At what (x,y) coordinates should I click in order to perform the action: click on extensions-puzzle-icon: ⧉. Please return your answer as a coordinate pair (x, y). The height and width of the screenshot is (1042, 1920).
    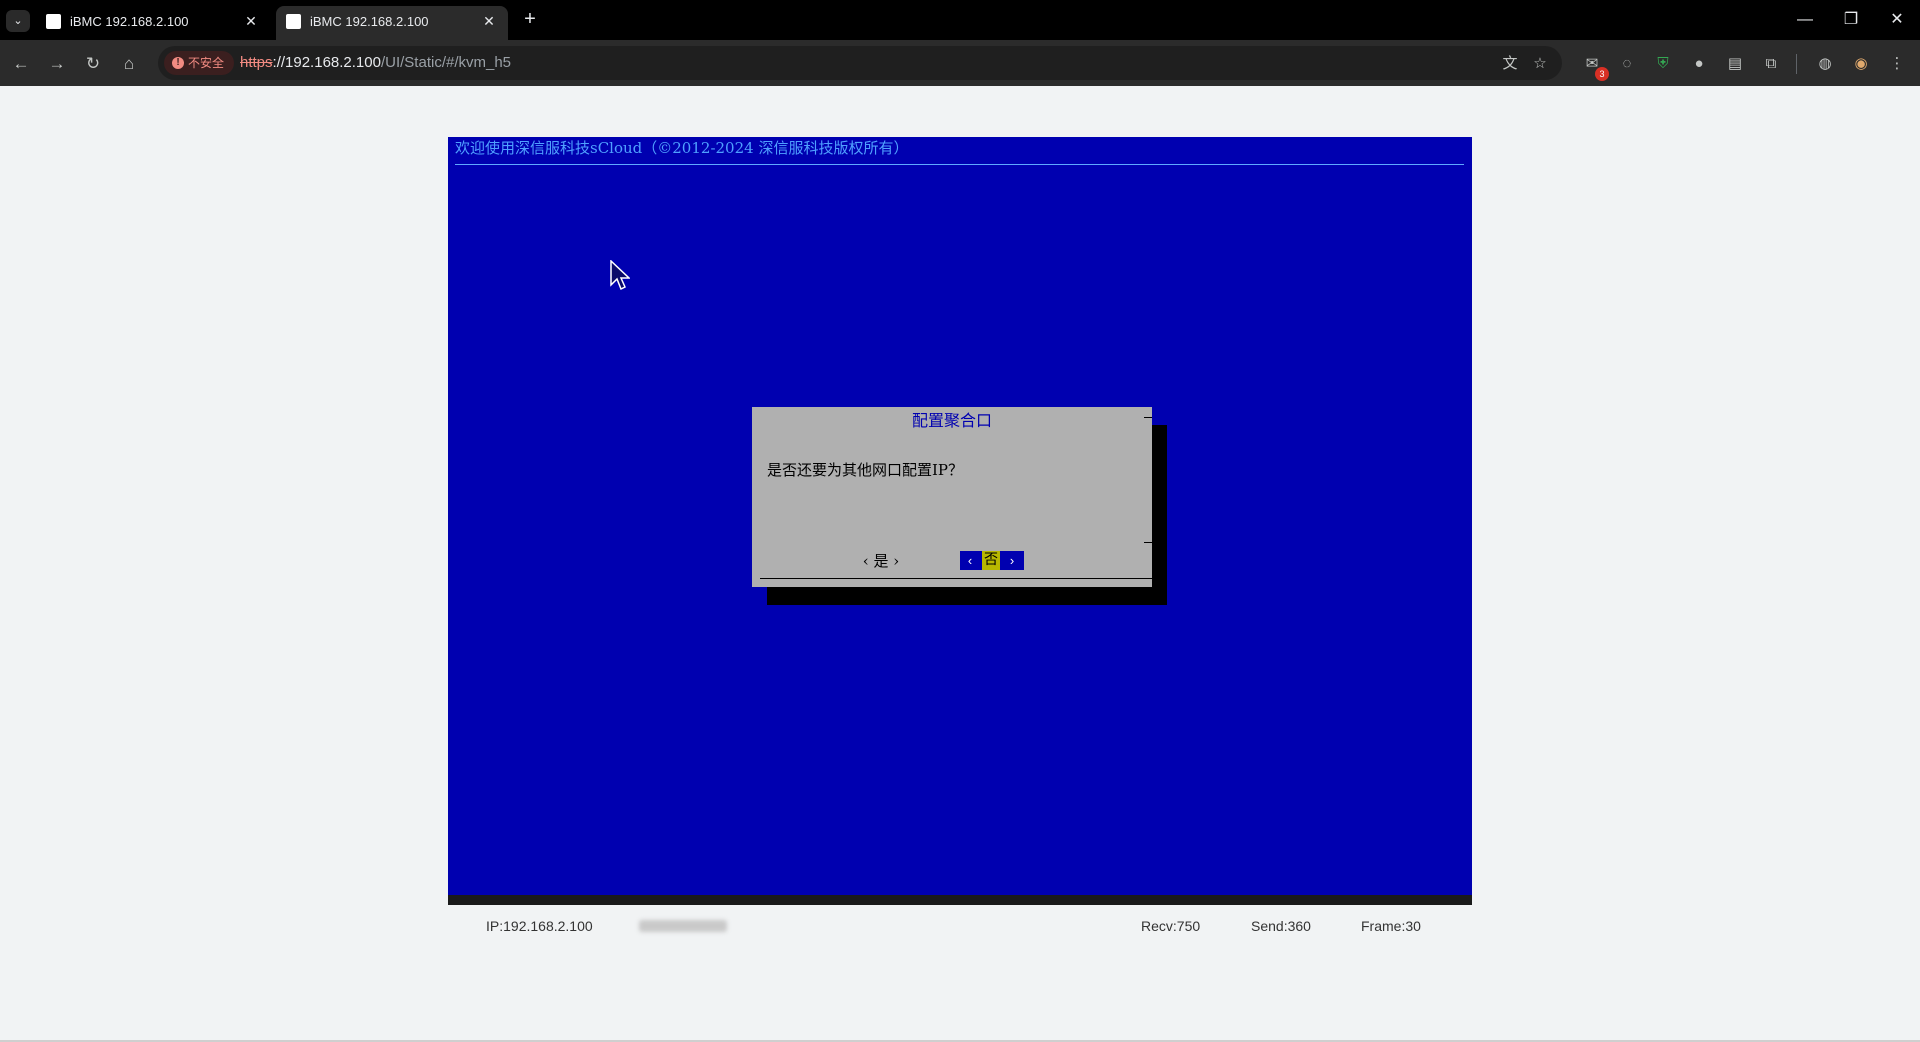
    Looking at the image, I should click on (1771, 64).